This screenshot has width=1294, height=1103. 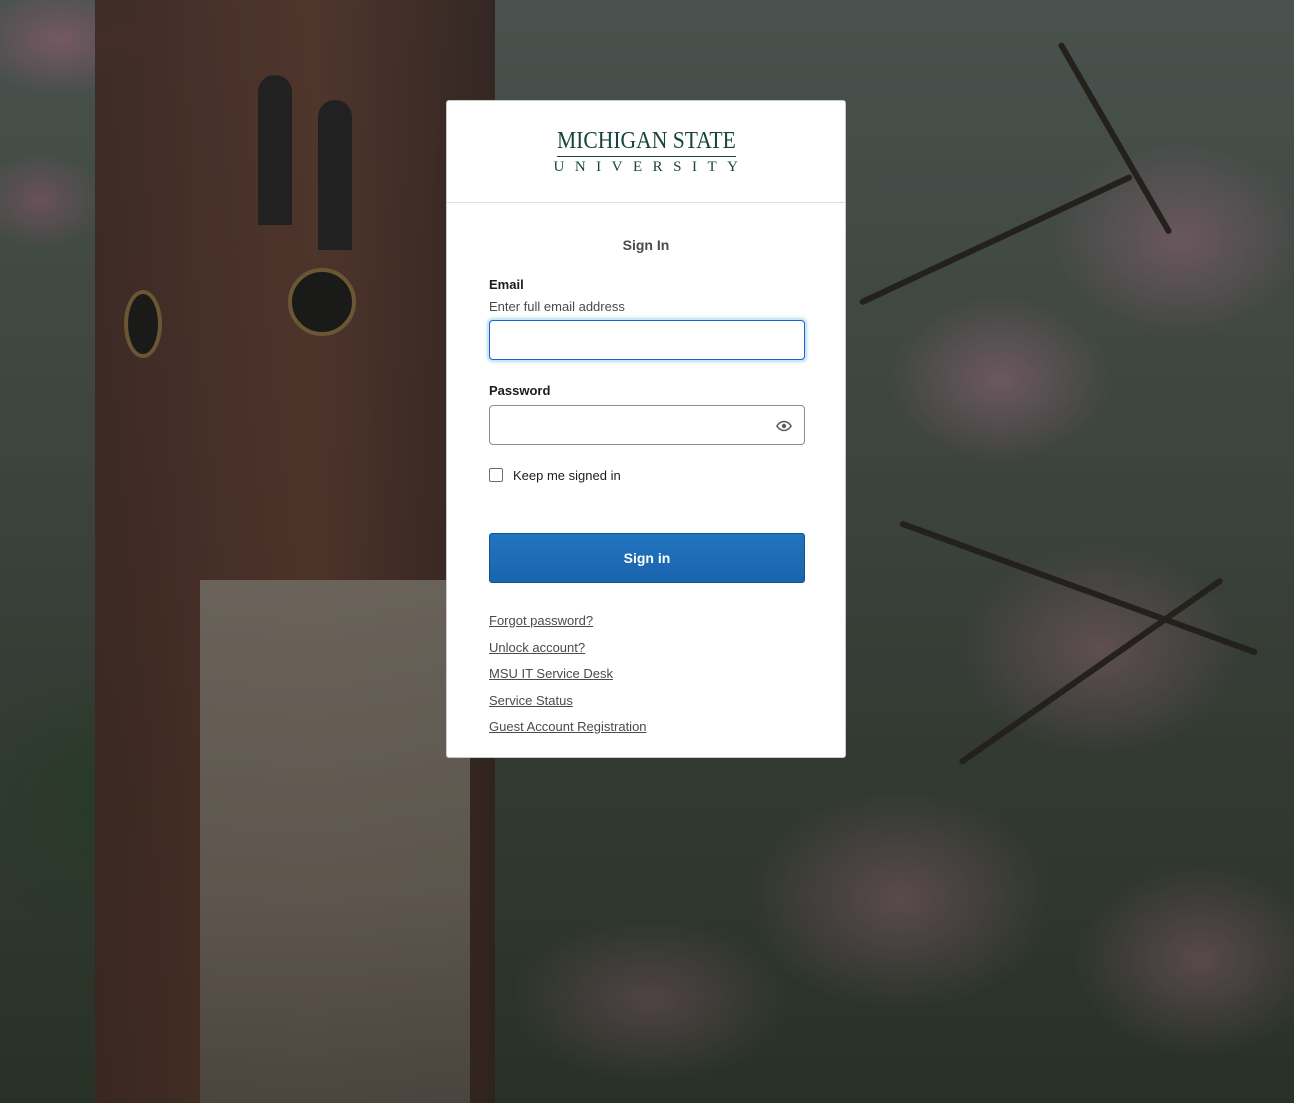 What do you see at coordinates (647, 558) in the screenshot?
I see `sign-in-button: Sign in` at bounding box center [647, 558].